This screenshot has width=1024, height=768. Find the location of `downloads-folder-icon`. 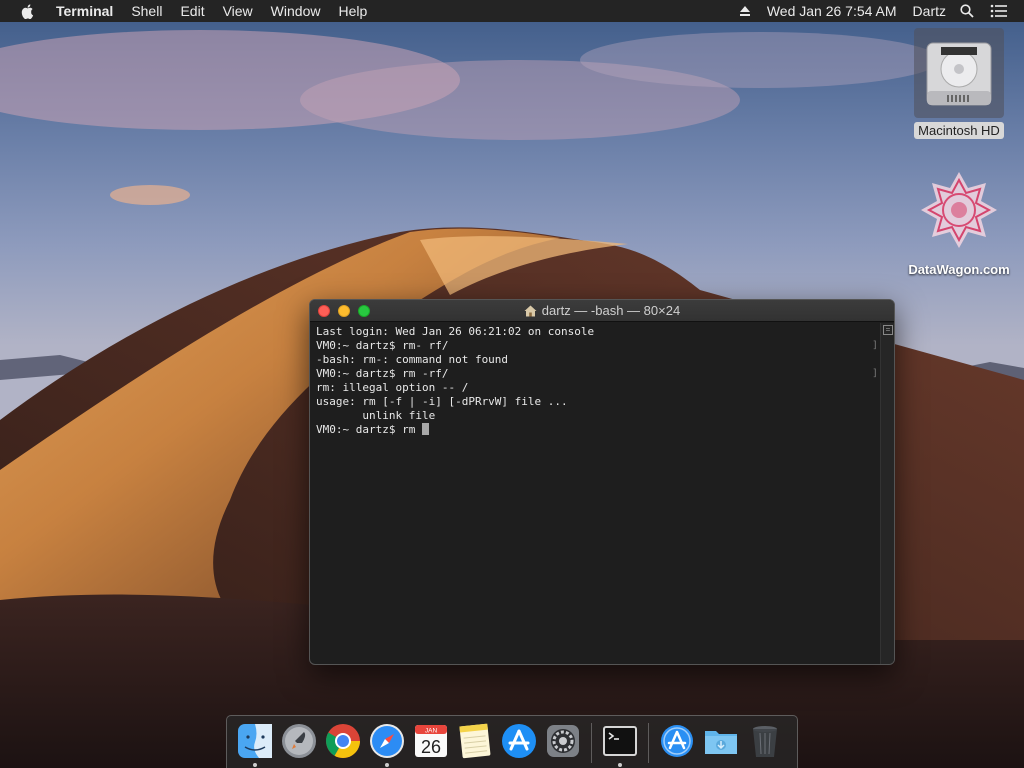

downloads-folder-icon is located at coordinates (721, 742).